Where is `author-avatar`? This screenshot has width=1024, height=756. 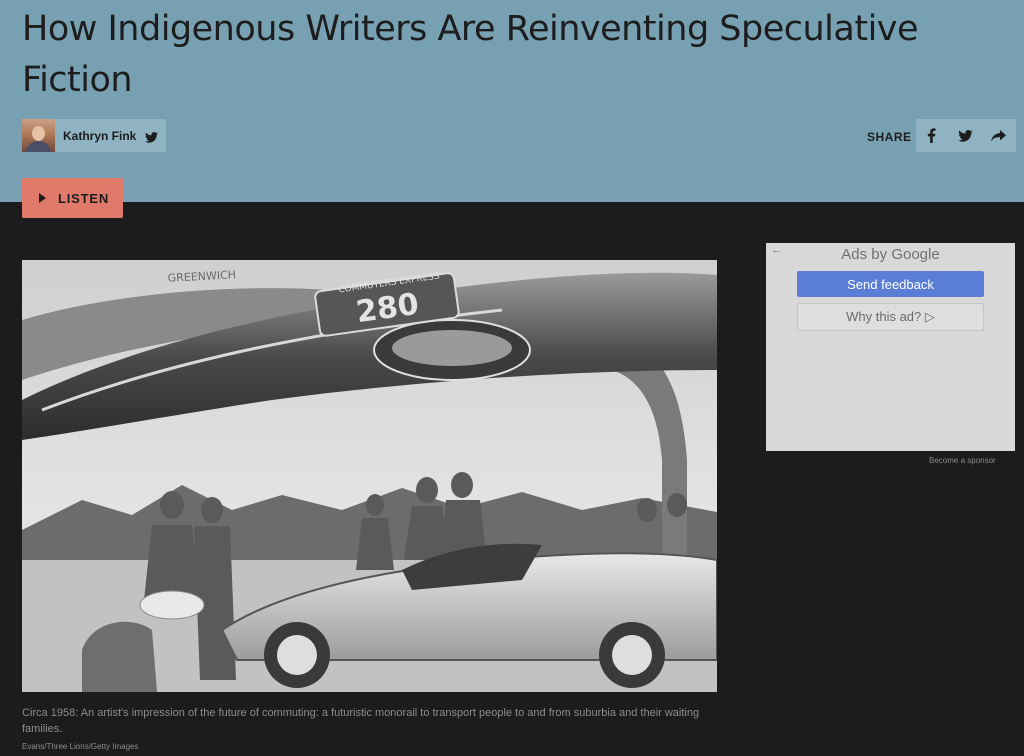 author-avatar is located at coordinates (38, 135).